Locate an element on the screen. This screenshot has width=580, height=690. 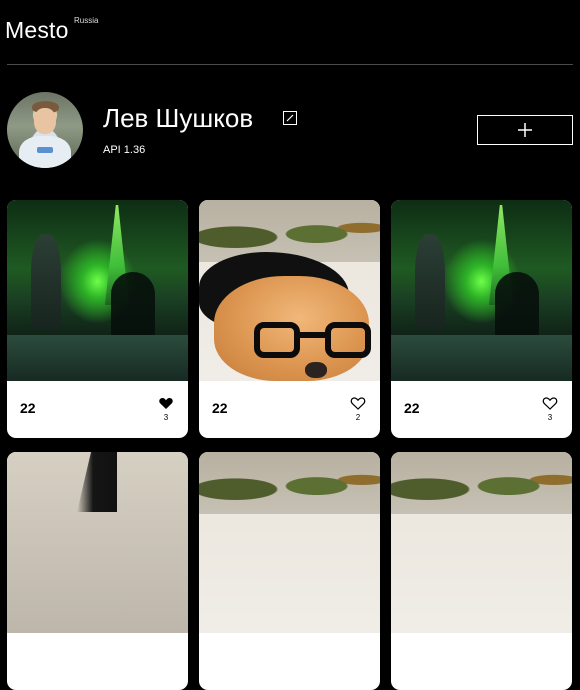
like-count: 2 is located at coordinates (358, 417).